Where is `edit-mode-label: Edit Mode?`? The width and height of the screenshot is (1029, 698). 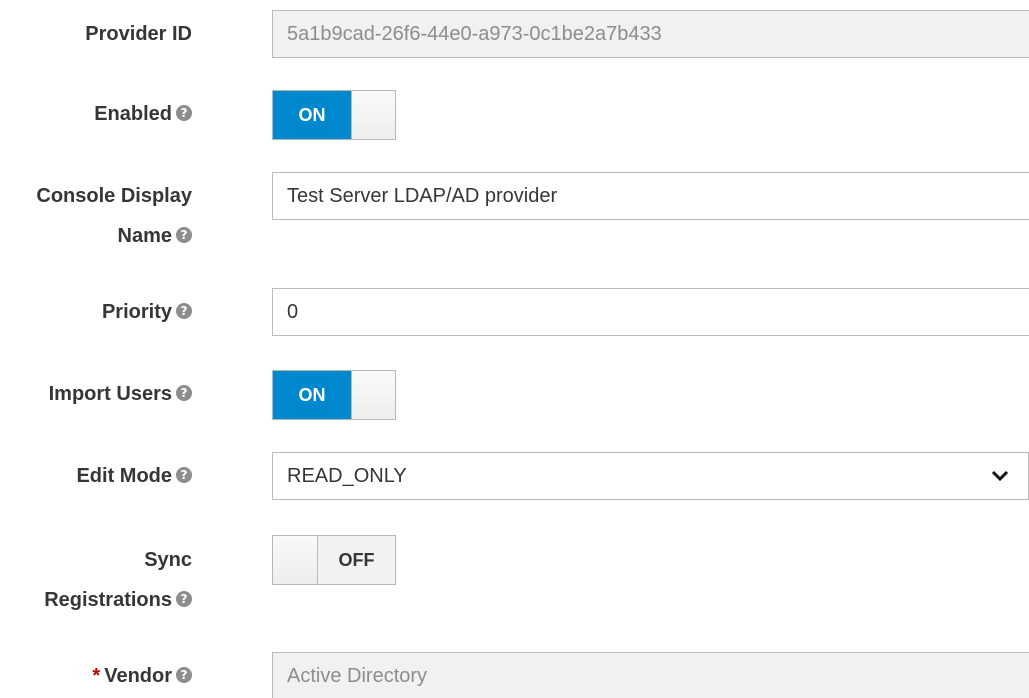 edit-mode-label: Edit Mode? is located at coordinates (134, 476).